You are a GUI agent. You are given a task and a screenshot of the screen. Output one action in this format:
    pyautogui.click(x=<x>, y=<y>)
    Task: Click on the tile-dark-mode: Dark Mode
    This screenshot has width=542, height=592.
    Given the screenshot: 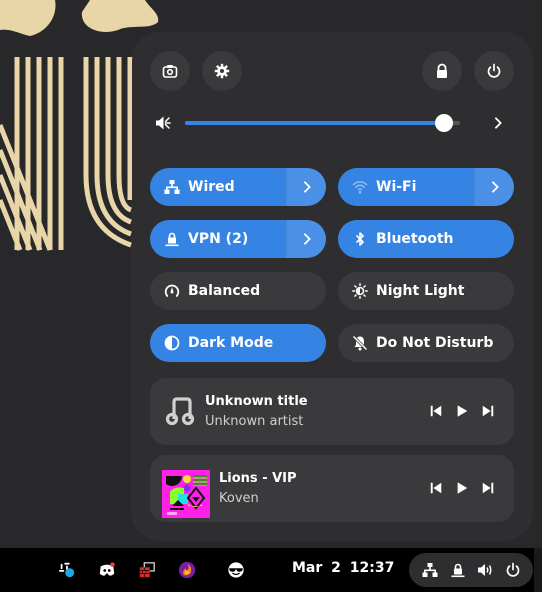 What is the action you would take?
    pyautogui.click(x=238, y=343)
    